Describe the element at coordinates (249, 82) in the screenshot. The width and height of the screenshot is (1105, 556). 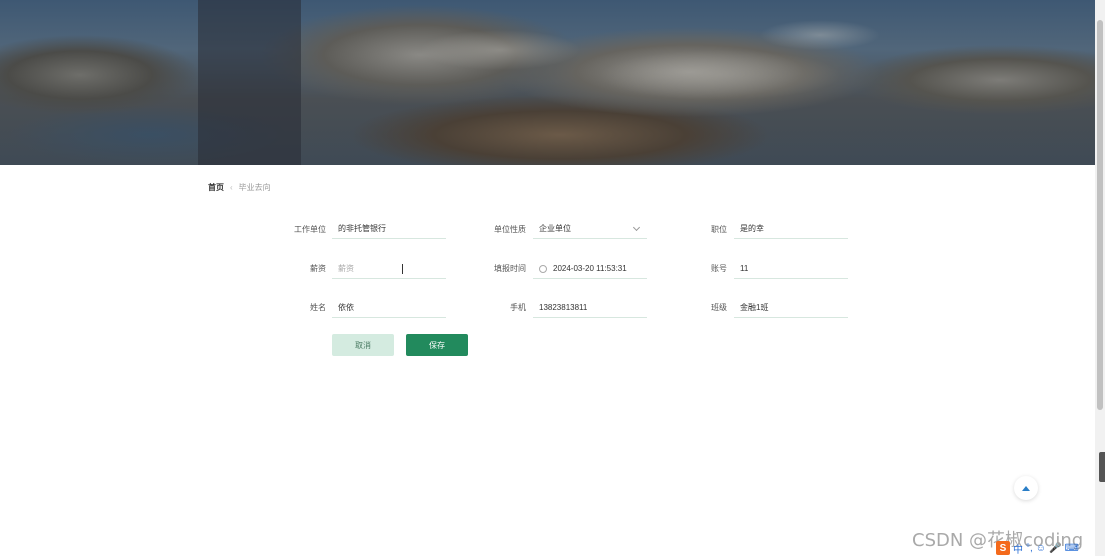
I see `banner-overlay-strip` at that location.